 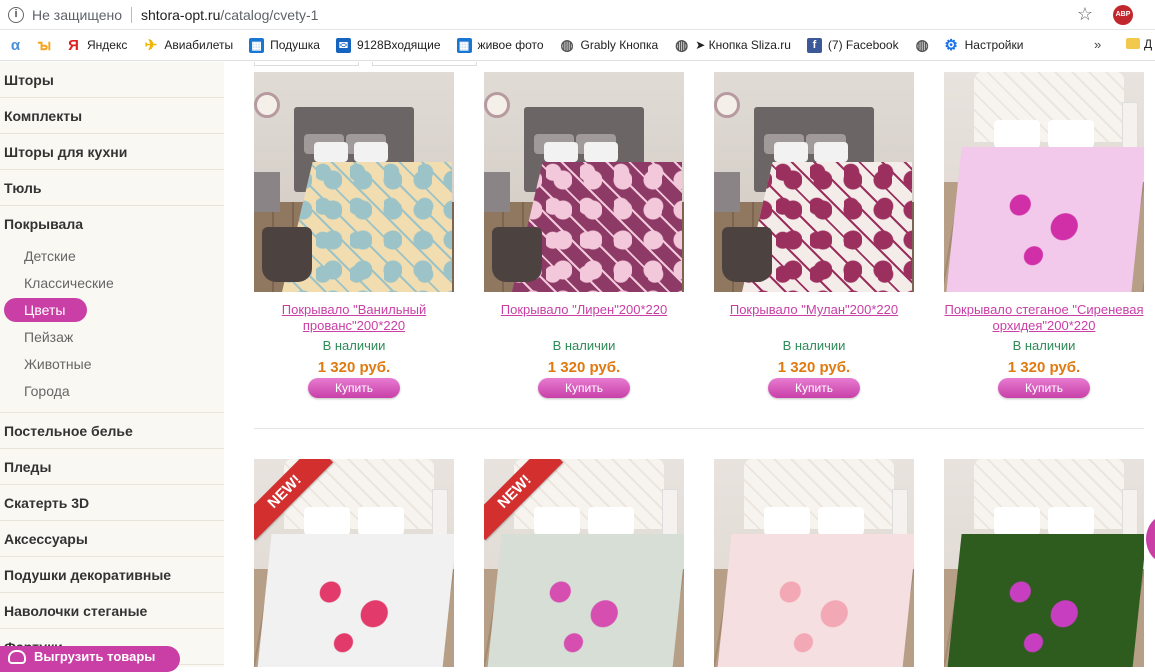 What do you see at coordinates (1097, 44) in the screenshot?
I see `bookmarks-overflow-button: »` at bounding box center [1097, 44].